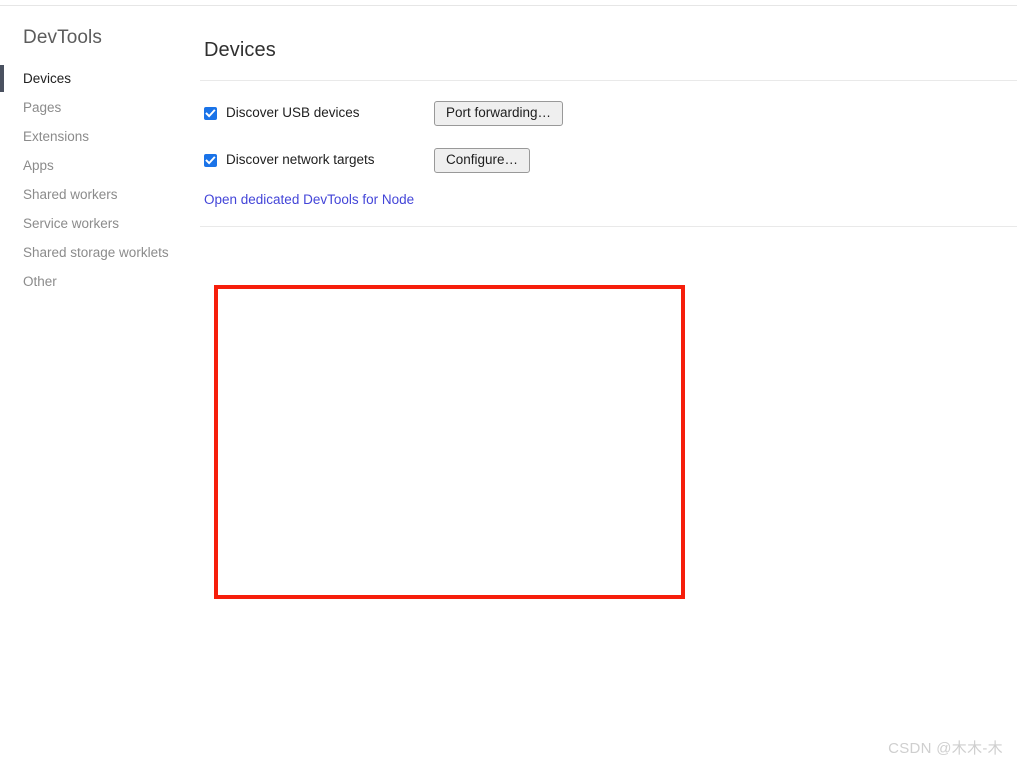 The image size is (1017, 766). I want to click on sidebar-item-extensions: Extensions, so click(100, 136).